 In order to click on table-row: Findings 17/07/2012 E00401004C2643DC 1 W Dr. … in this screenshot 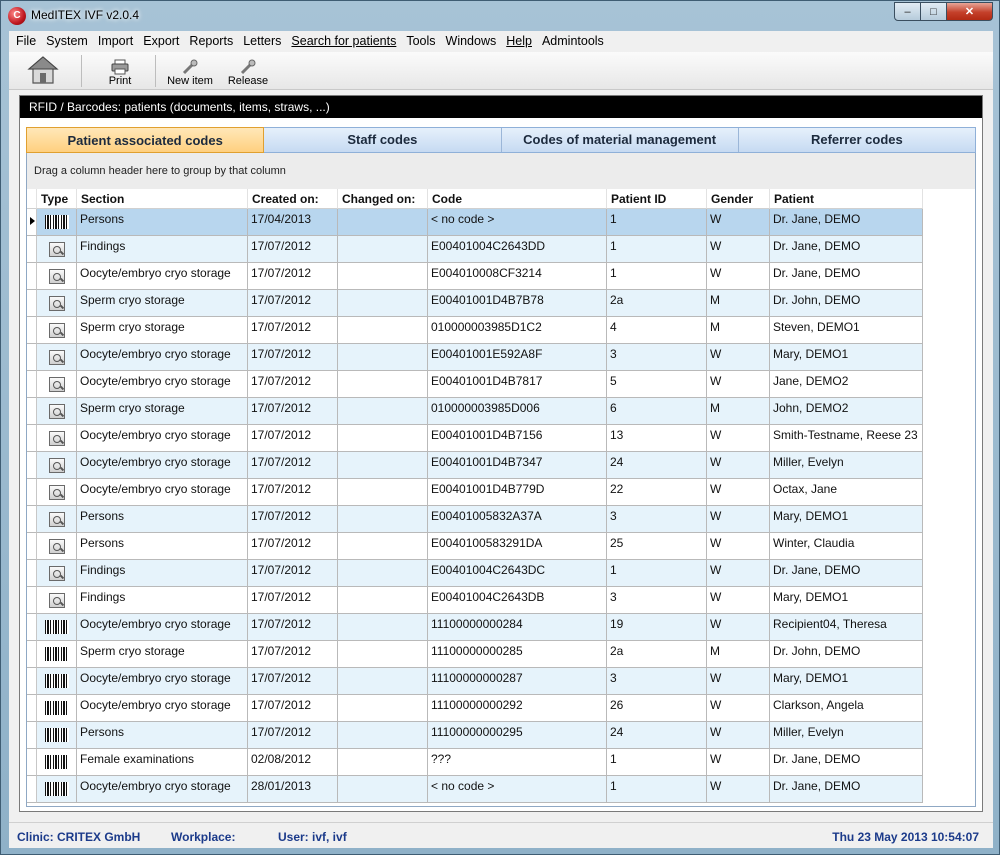, I will do `click(475, 573)`.